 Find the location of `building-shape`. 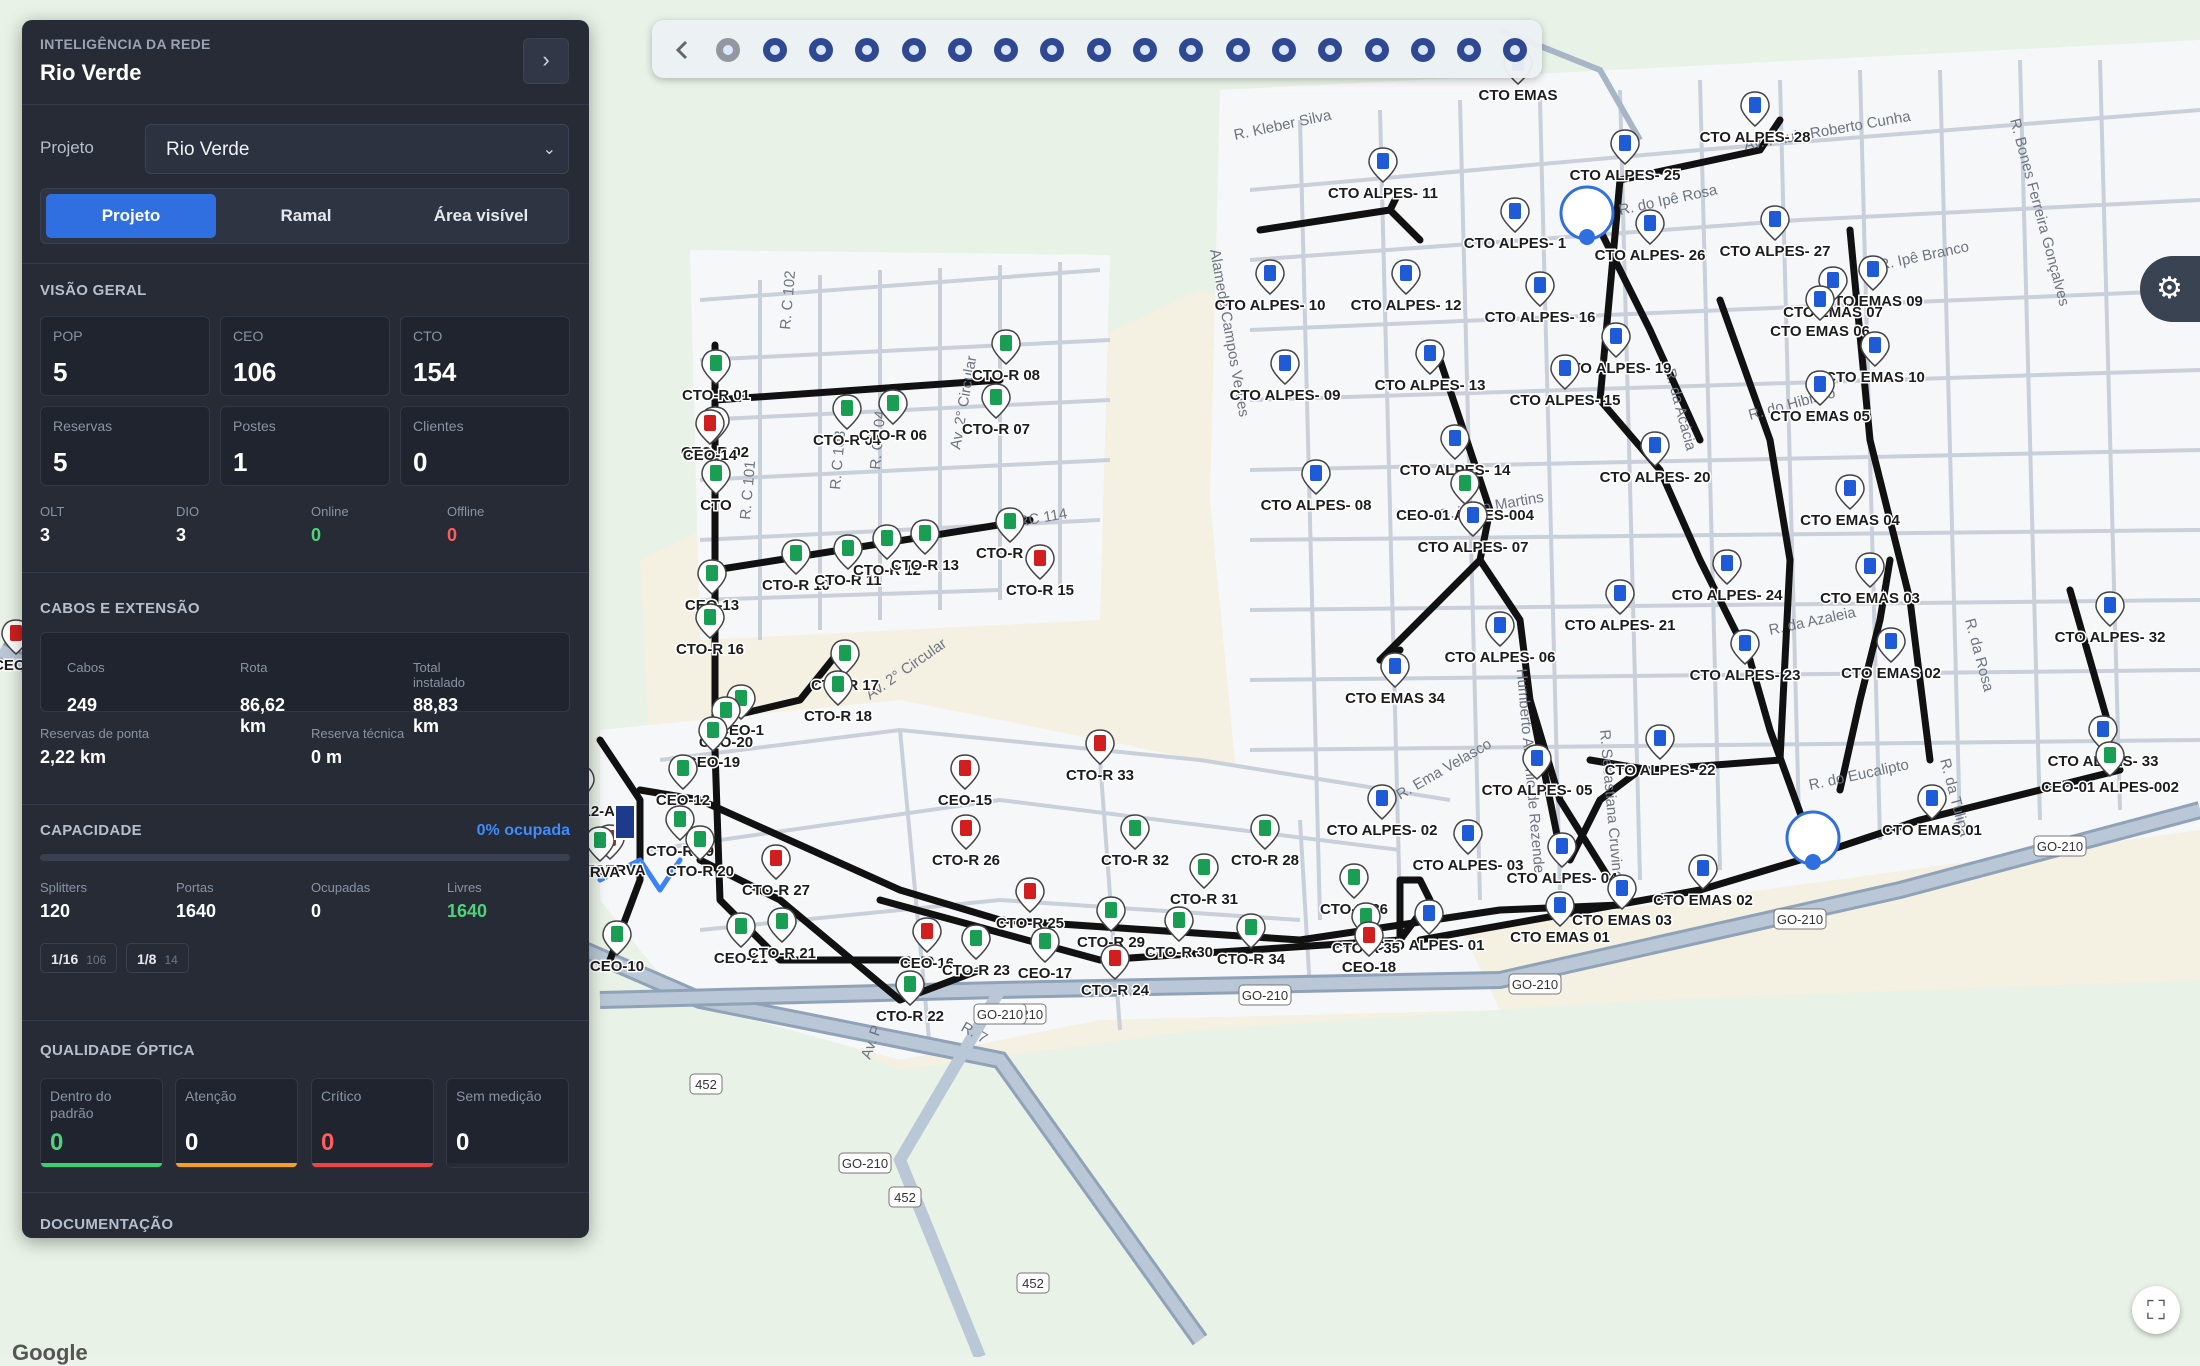

building-shape is located at coordinates (625, 822).